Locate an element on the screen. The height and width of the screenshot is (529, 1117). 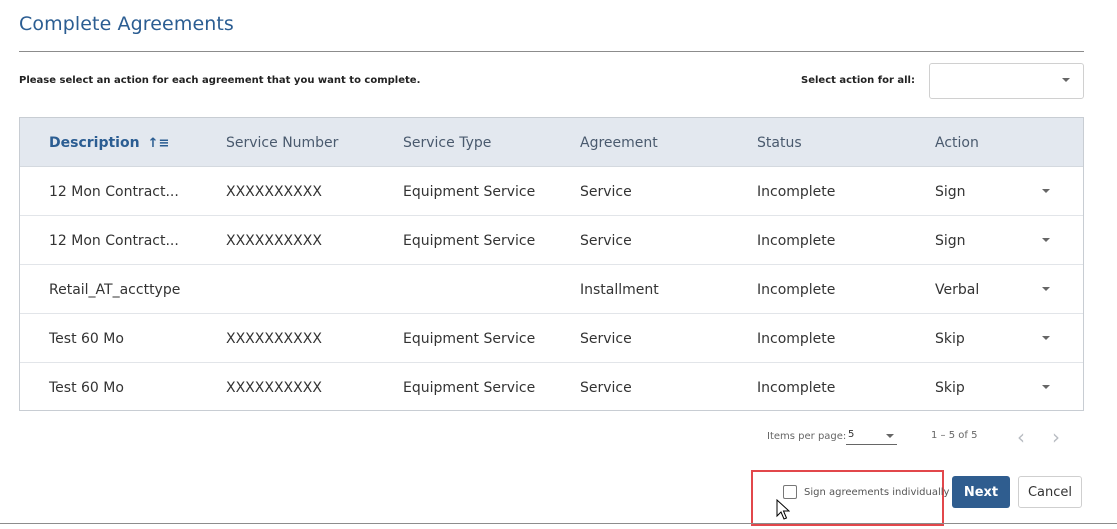
bottom-divider is located at coordinates (558, 523).